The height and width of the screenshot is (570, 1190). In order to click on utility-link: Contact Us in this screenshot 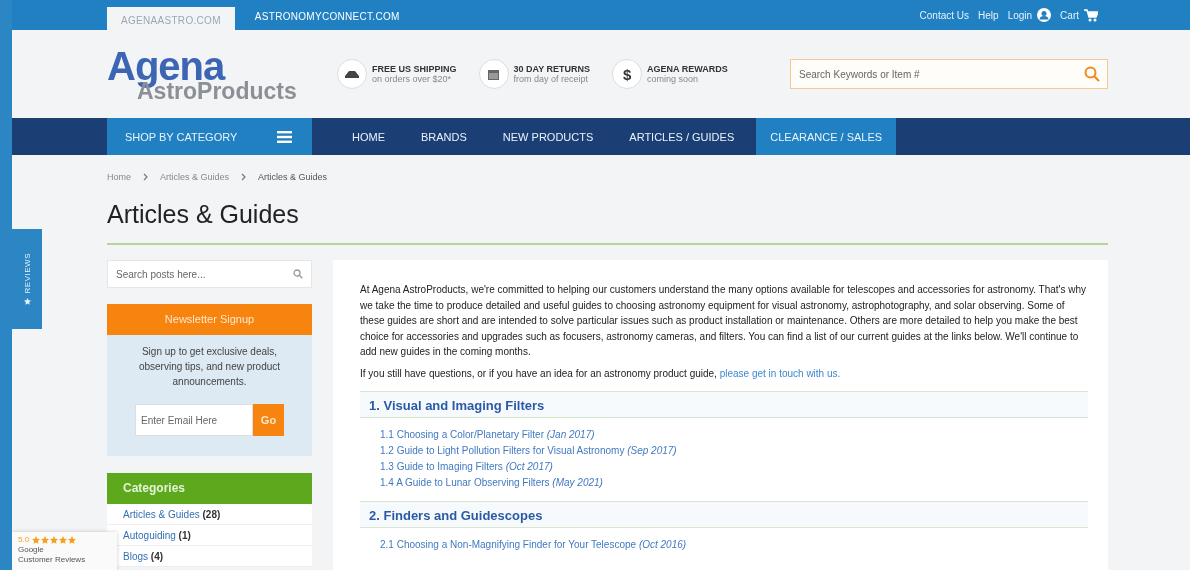, I will do `click(944, 15)`.